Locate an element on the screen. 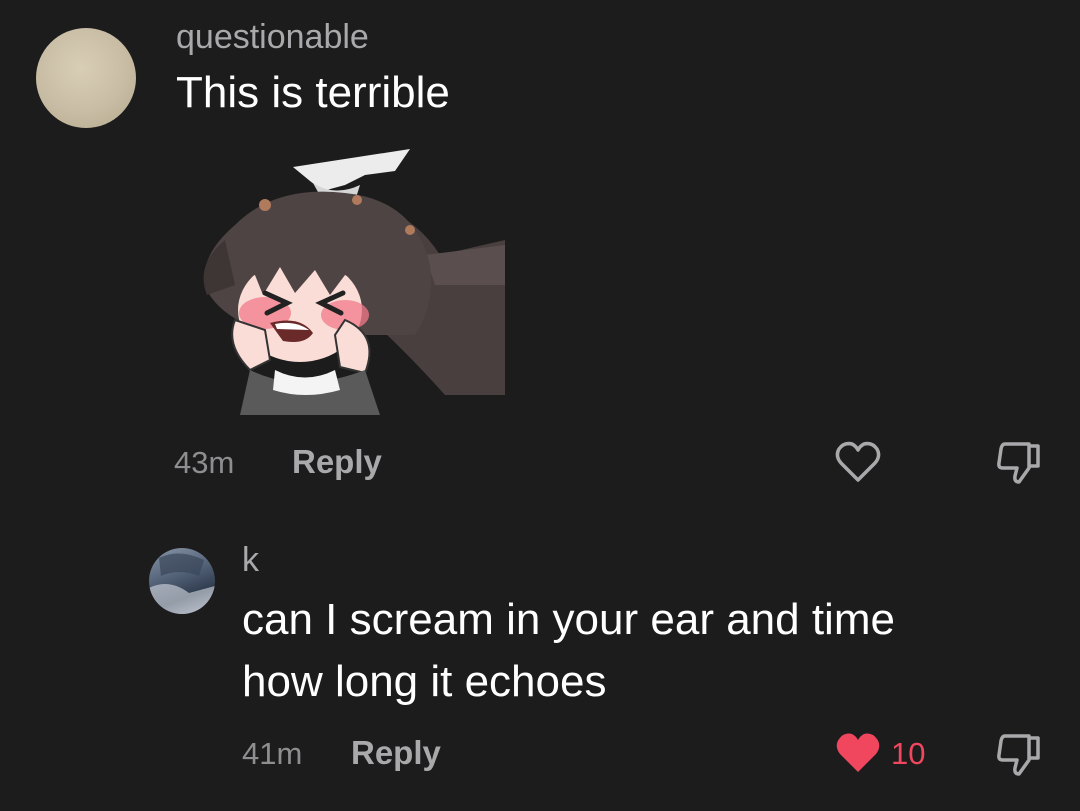 This screenshot has height=811, width=1080. like-count: 10 is located at coordinates (908, 753).